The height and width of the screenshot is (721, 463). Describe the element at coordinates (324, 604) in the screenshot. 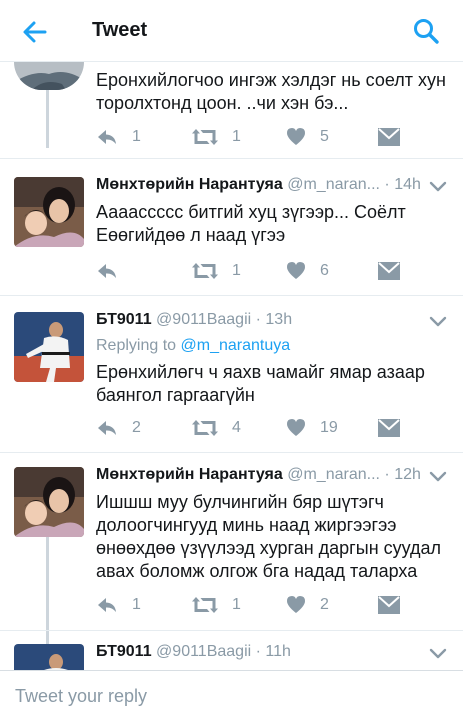

I see `like-count: 2` at that location.